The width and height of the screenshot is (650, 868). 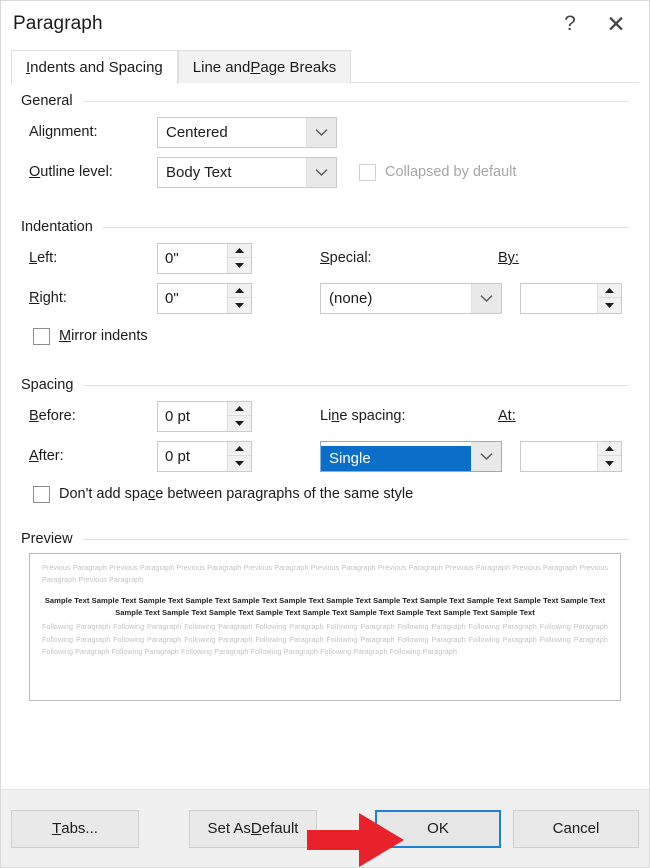 What do you see at coordinates (103, 336) in the screenshot?
I see `mirror-indents-label: Mirror indents` at bounding box center [103, 336].